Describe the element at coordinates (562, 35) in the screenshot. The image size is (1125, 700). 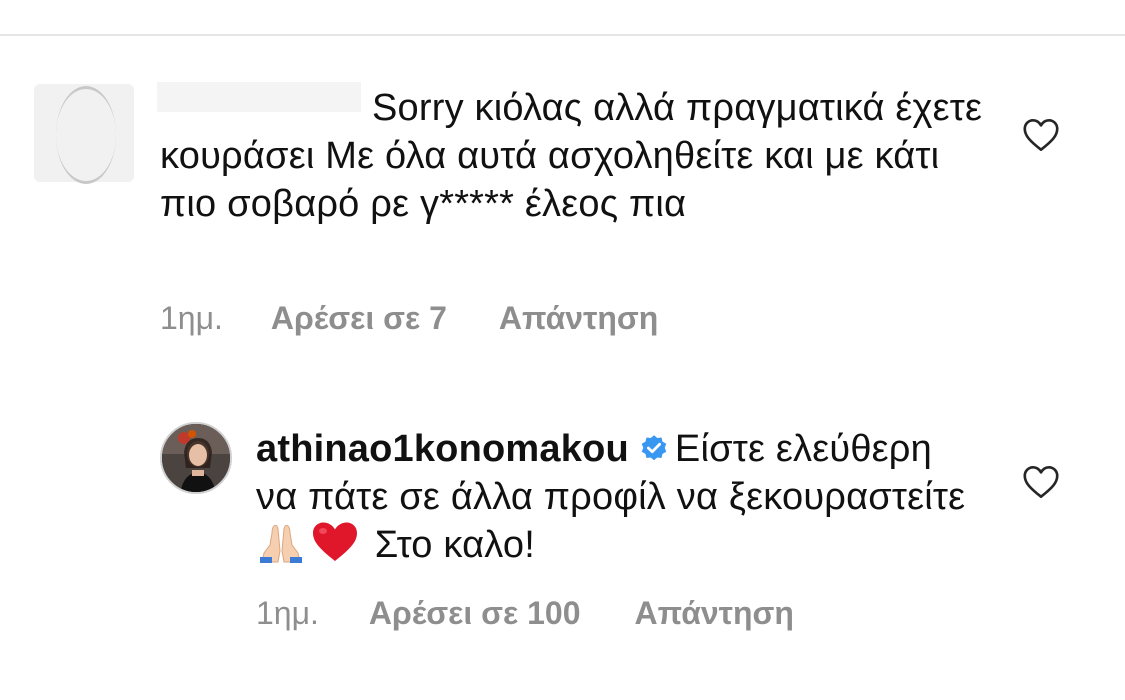
I see `top-divider` at that location.